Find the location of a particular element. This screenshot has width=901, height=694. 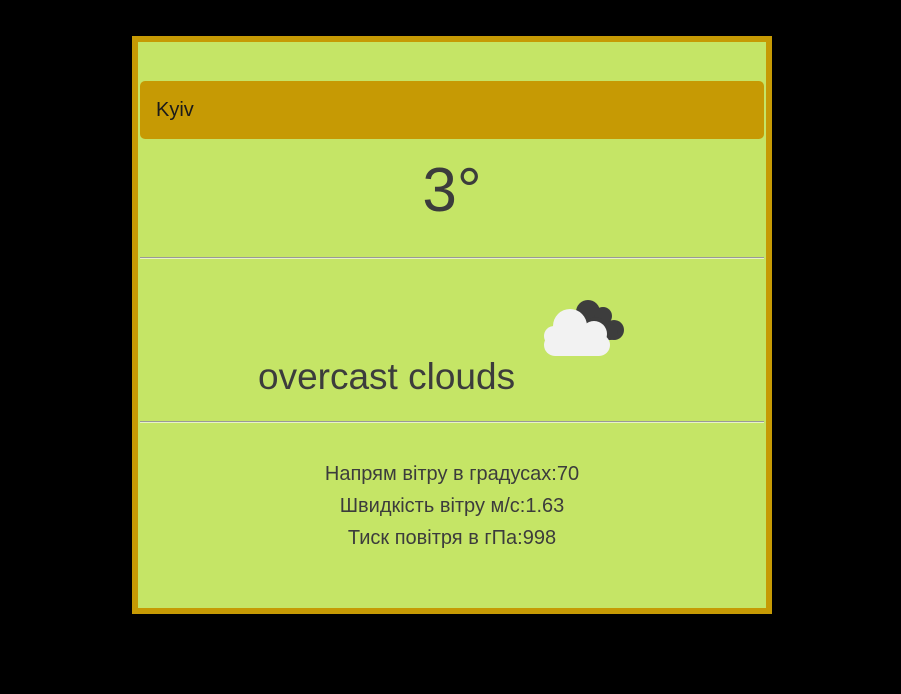

weather-description: overcast clouds is located at coordinates (387, 376).